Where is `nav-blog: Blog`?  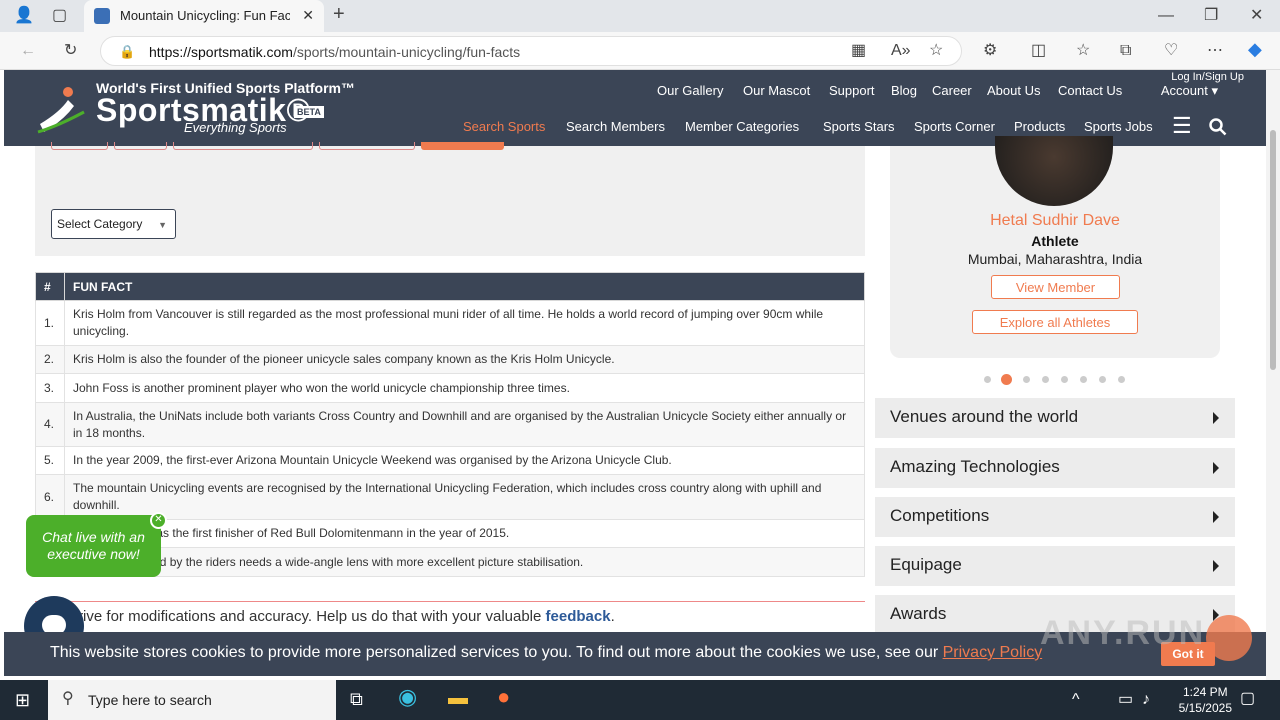 nav-blog: Blog is located at coordinates (904, 90).